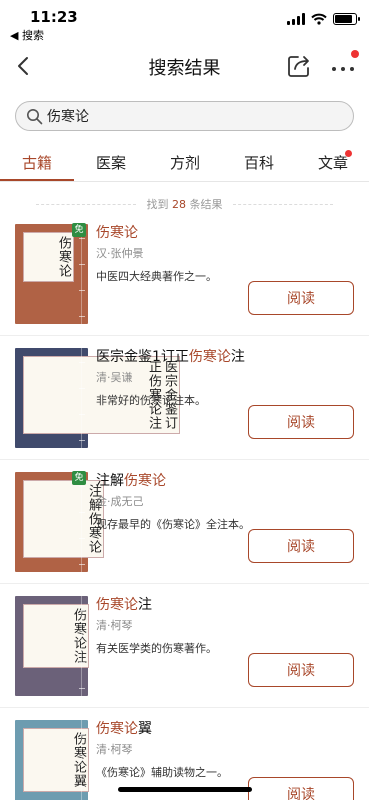 The width and height of the screenshot is (369, 800). I want to click on battery-icon, so click(346, 19).